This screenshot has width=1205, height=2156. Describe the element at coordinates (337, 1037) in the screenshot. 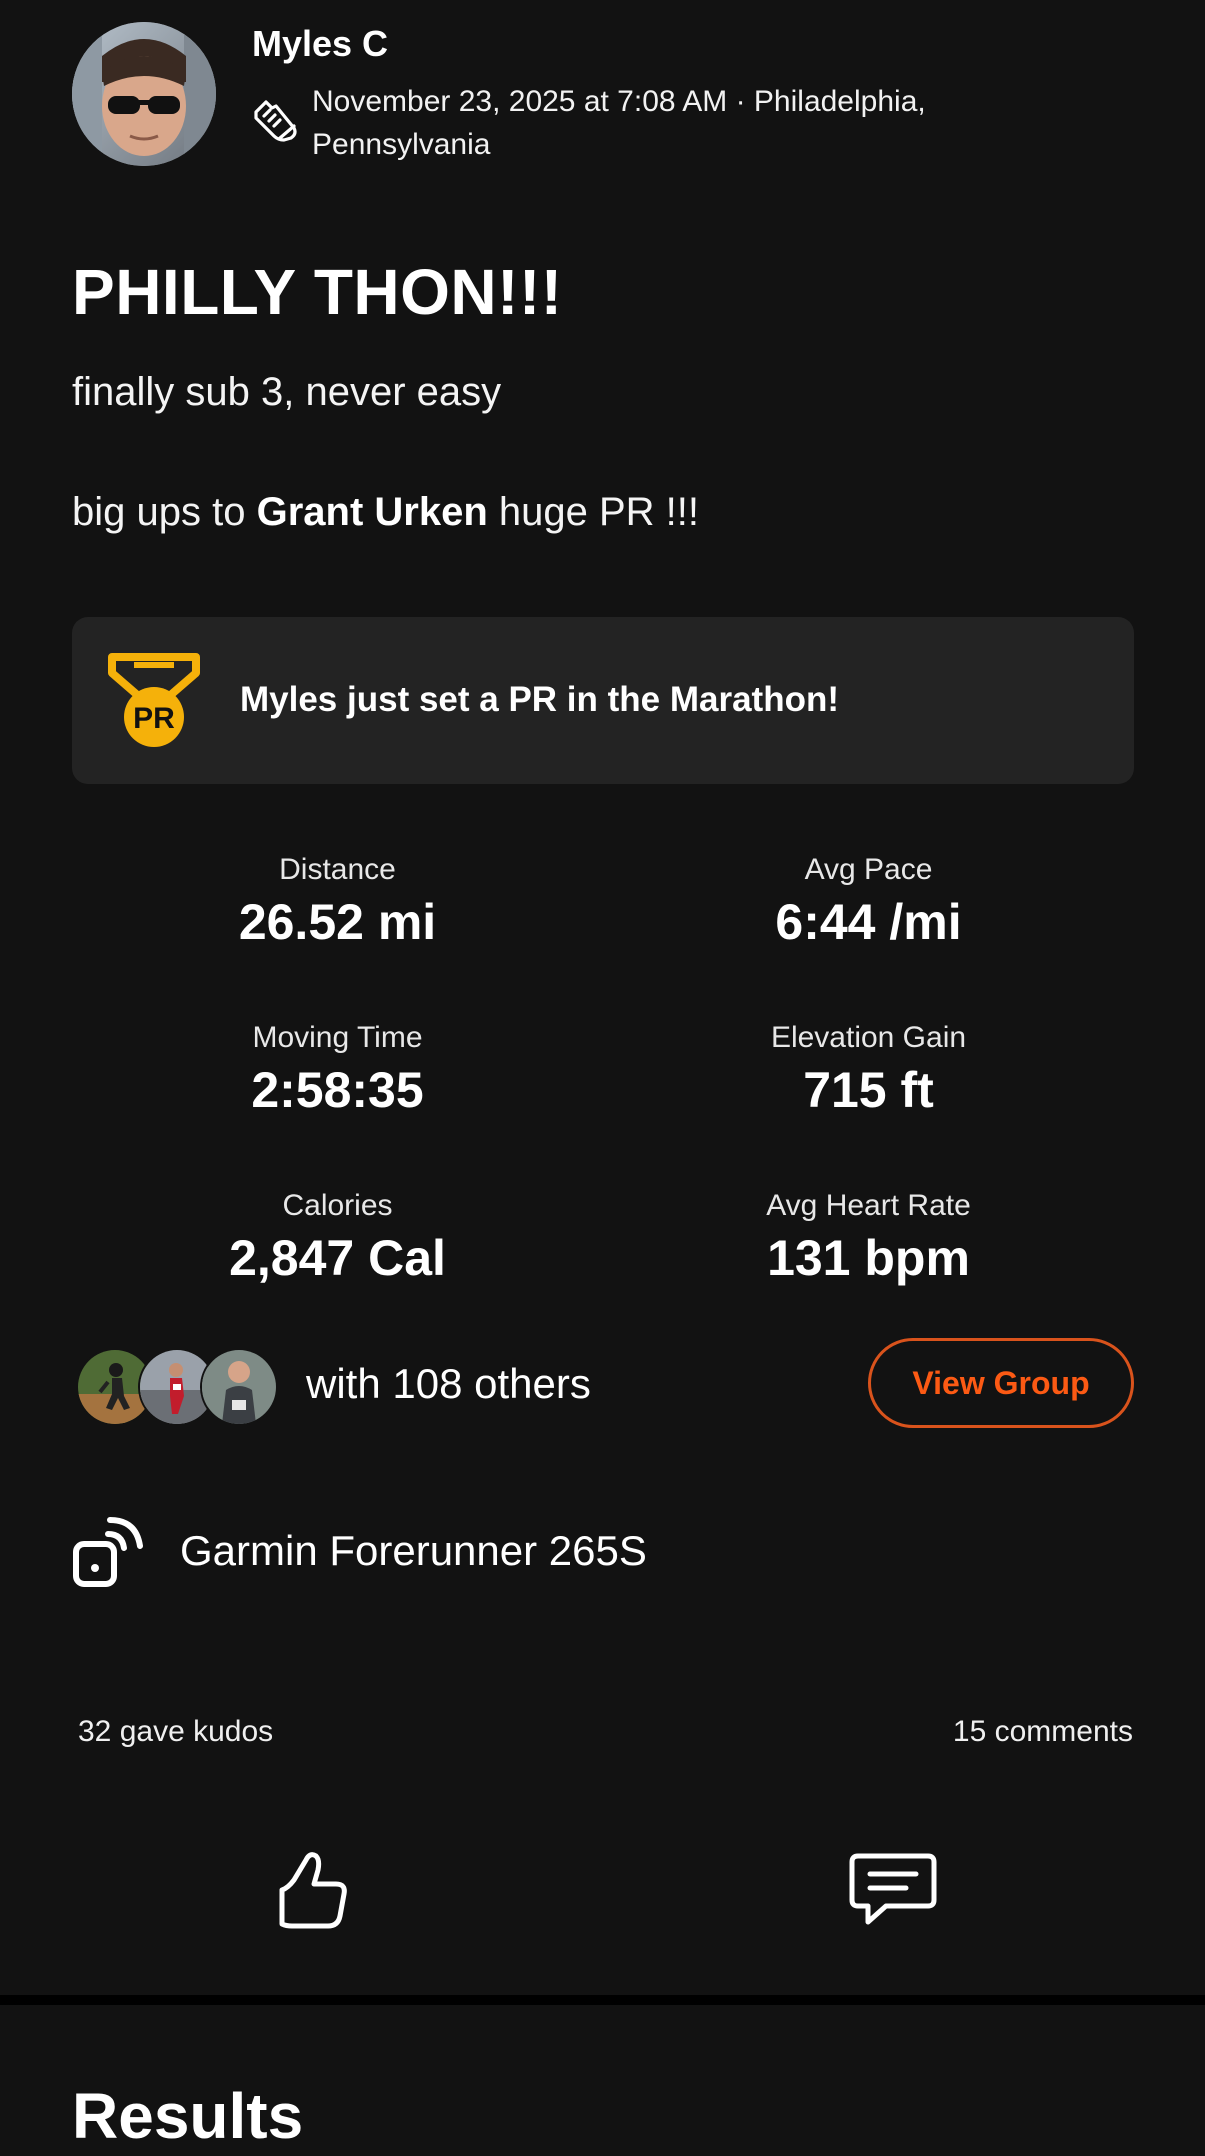

I see `stat-label: Moving Time` at that location.